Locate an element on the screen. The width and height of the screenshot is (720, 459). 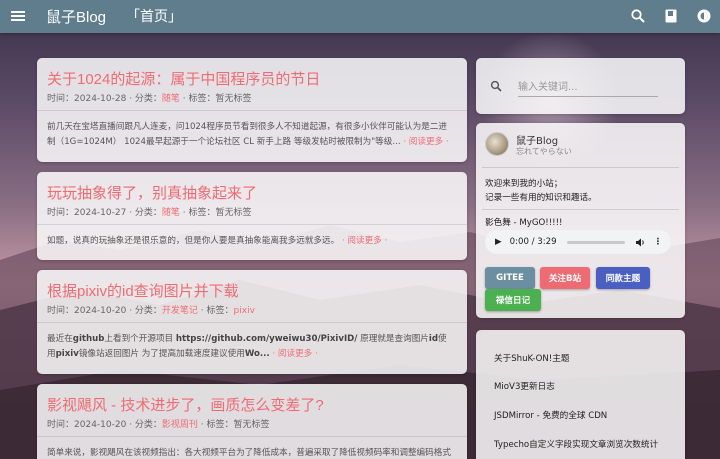
recent-post-link: Typecho自定义字段实现文章浏览次数统计 is located at coordinates (576, 444).